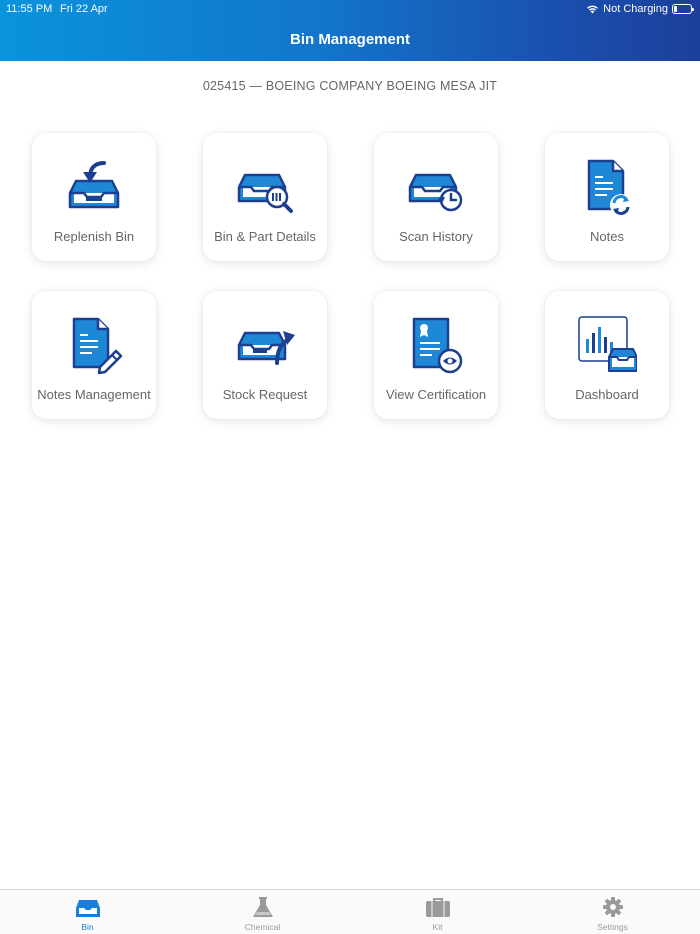  Describe the element at coordinates (87, 927) in the screenshot. I see `tab-label: Bin` at that location.